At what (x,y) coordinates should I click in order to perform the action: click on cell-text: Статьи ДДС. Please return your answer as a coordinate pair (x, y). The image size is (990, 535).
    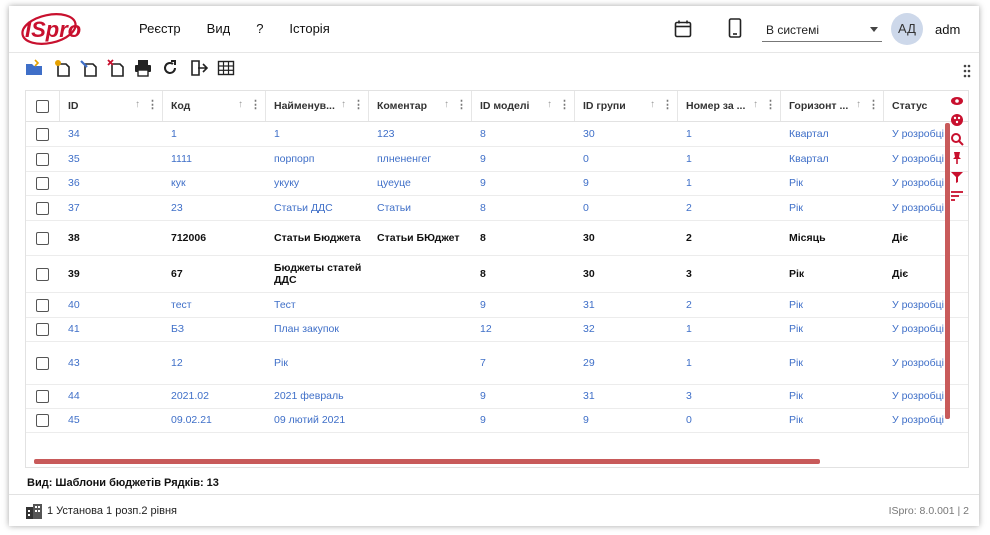
    Looking at the image, I should click on (303, 208).